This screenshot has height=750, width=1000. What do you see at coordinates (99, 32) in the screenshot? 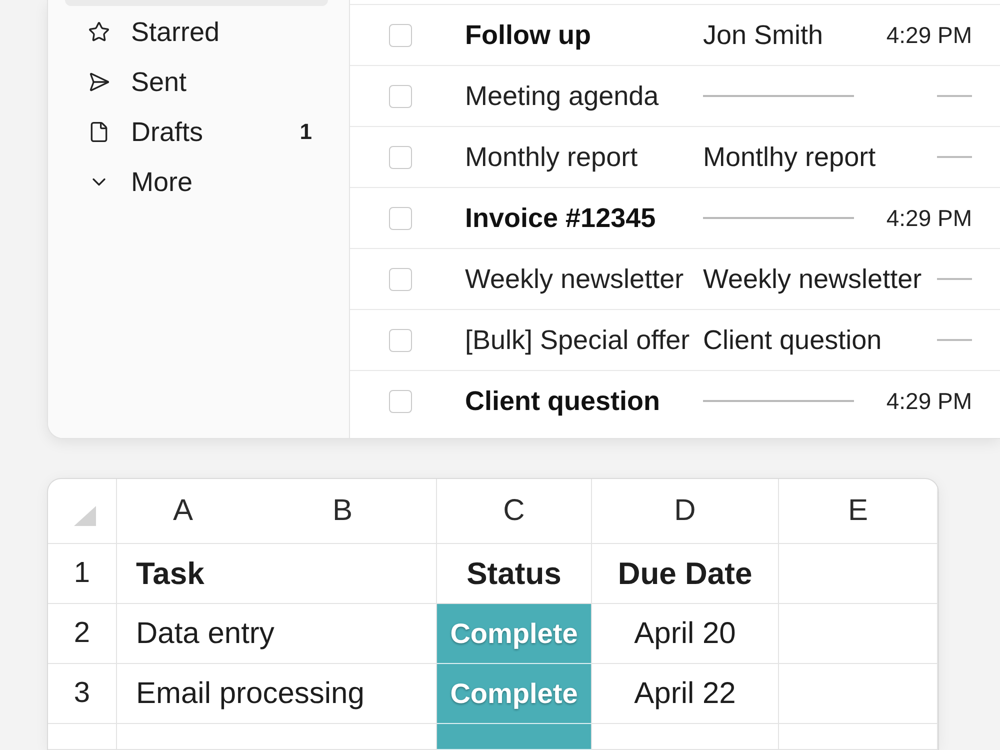
I see `star-icon` at bounding box center [99, 32].